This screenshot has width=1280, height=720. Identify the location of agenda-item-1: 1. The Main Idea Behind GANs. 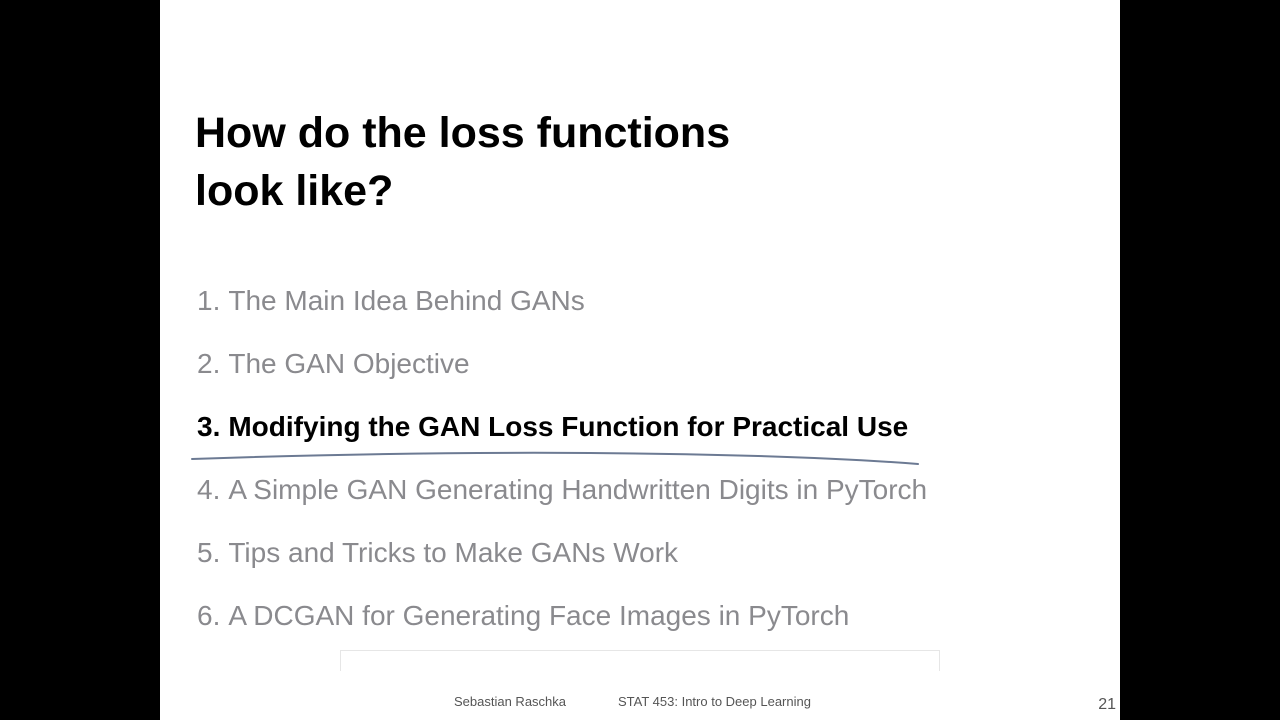
(562, 307).